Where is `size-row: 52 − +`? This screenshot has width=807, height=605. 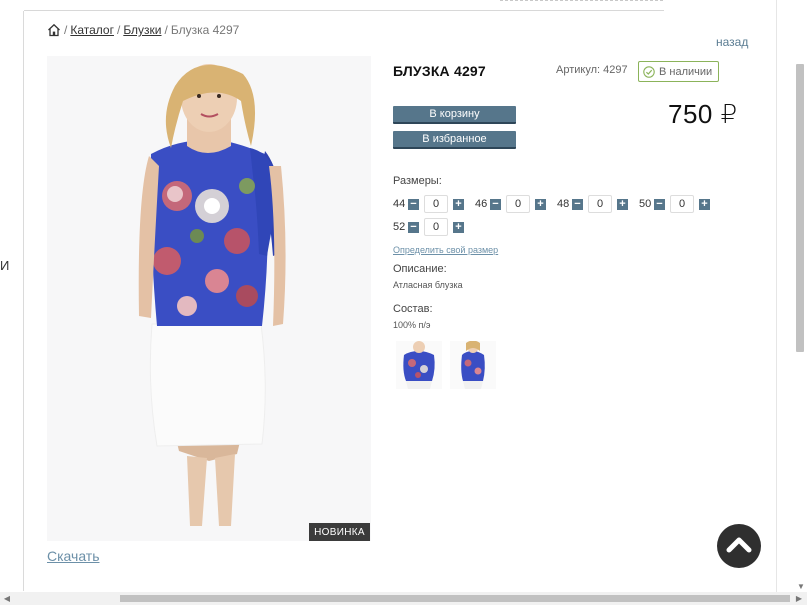
size-row: 52 − + is located at coordinates (434, 227).